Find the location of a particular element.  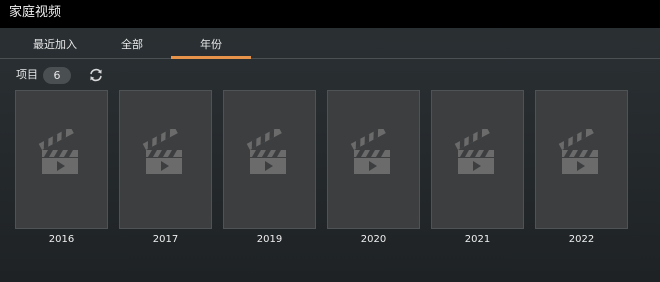

tab-recently-added: 最近加入 is located at coordinates (55, 43).